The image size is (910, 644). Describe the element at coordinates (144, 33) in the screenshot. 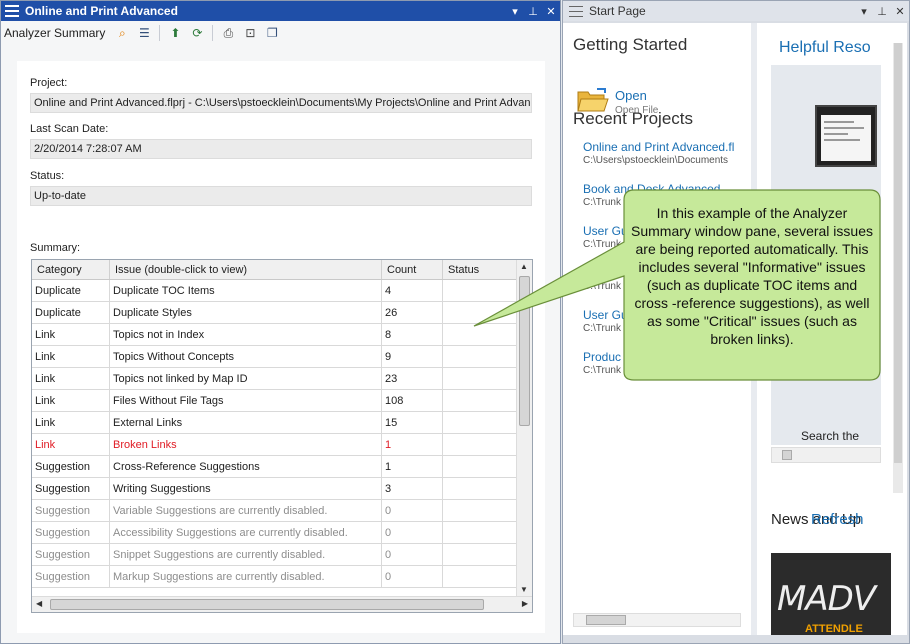

I see `list-icon: ☰` at that location.